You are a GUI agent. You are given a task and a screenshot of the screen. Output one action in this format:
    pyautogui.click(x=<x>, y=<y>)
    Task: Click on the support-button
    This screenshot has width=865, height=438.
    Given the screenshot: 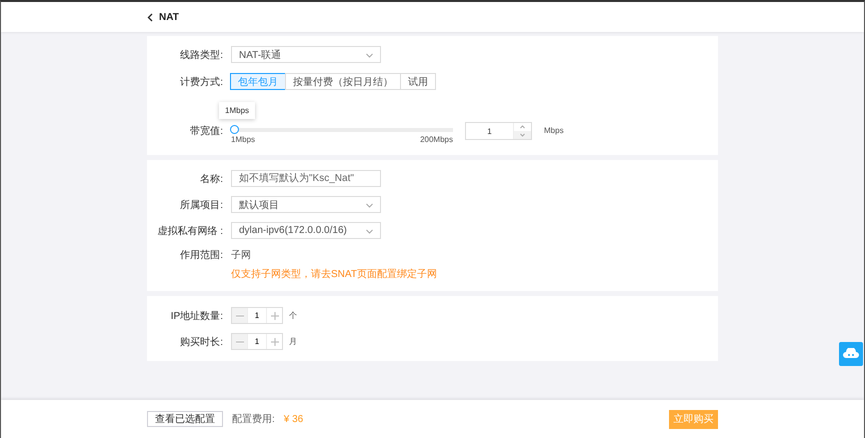 What is the action you would take?
    pyautogui.click(x=851, y=354)
    